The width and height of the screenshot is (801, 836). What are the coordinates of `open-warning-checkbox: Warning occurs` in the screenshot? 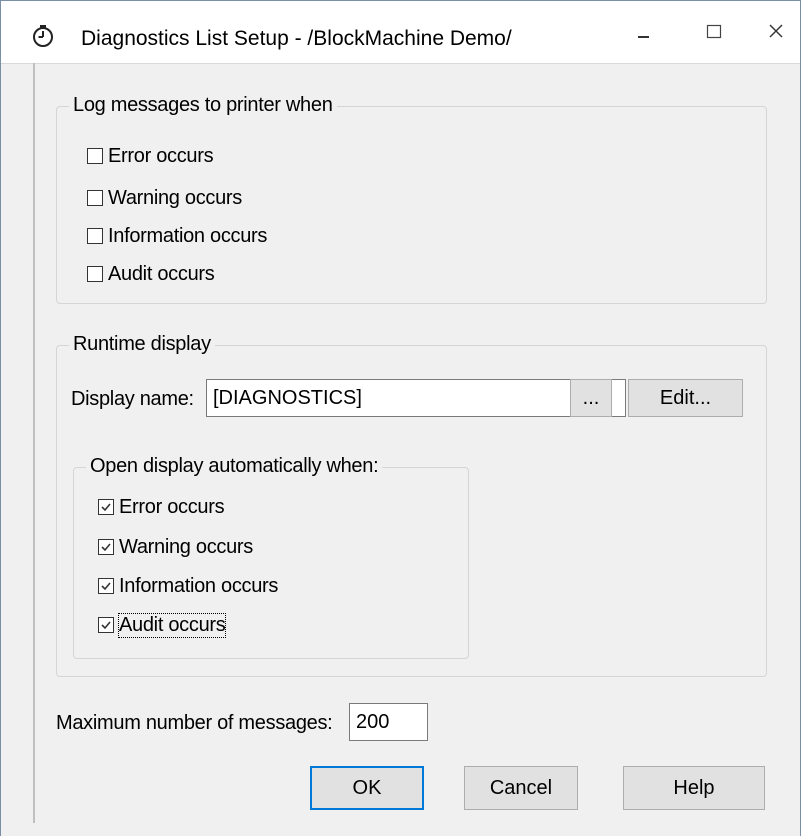 It's located at (175, 547).